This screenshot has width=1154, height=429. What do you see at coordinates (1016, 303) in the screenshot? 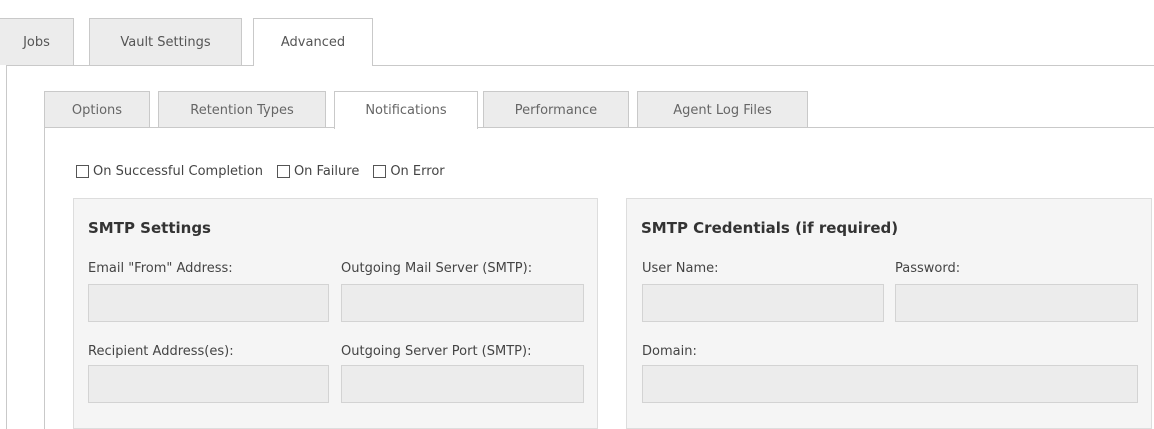
I see `password-field` at bounding box center [1016, 303].